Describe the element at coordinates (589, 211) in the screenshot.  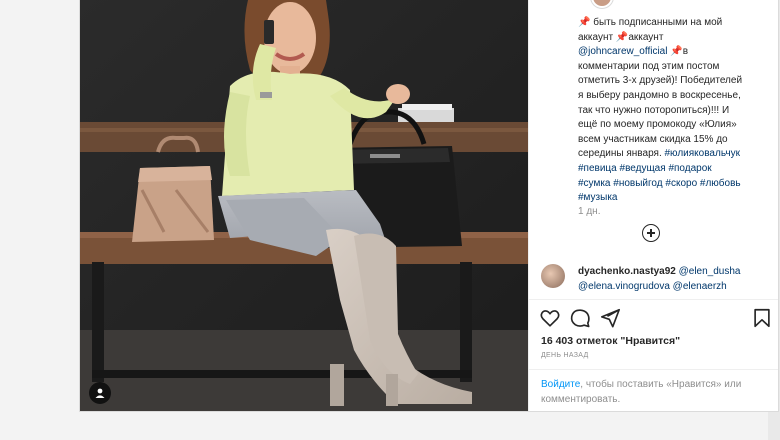
I see `caption-timestamp: 1 дн.` at that location.